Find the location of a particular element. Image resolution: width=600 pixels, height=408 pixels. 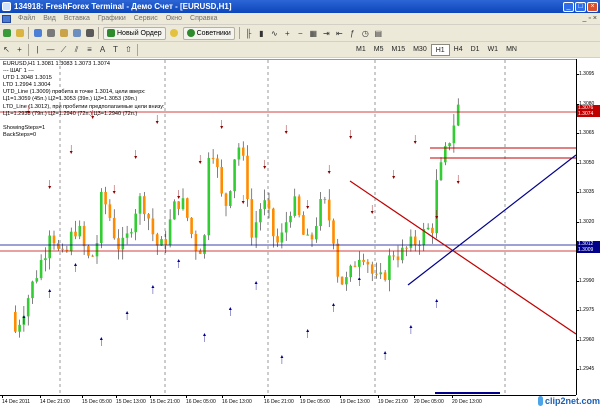

autoscroll-icon: ⇥ is located at coordinates (326, 33).